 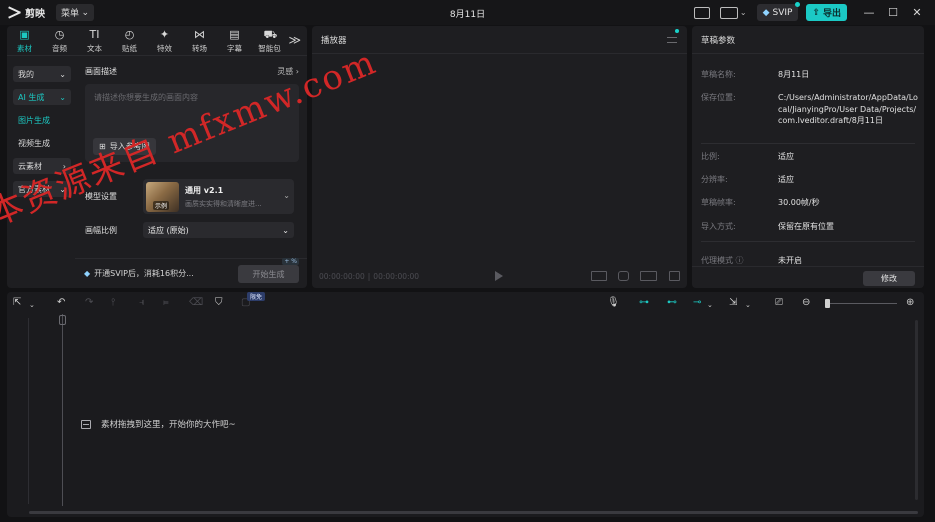 I want to click on sidebar-item-mine: 我的 ⌄, so click(x=42, y=74).